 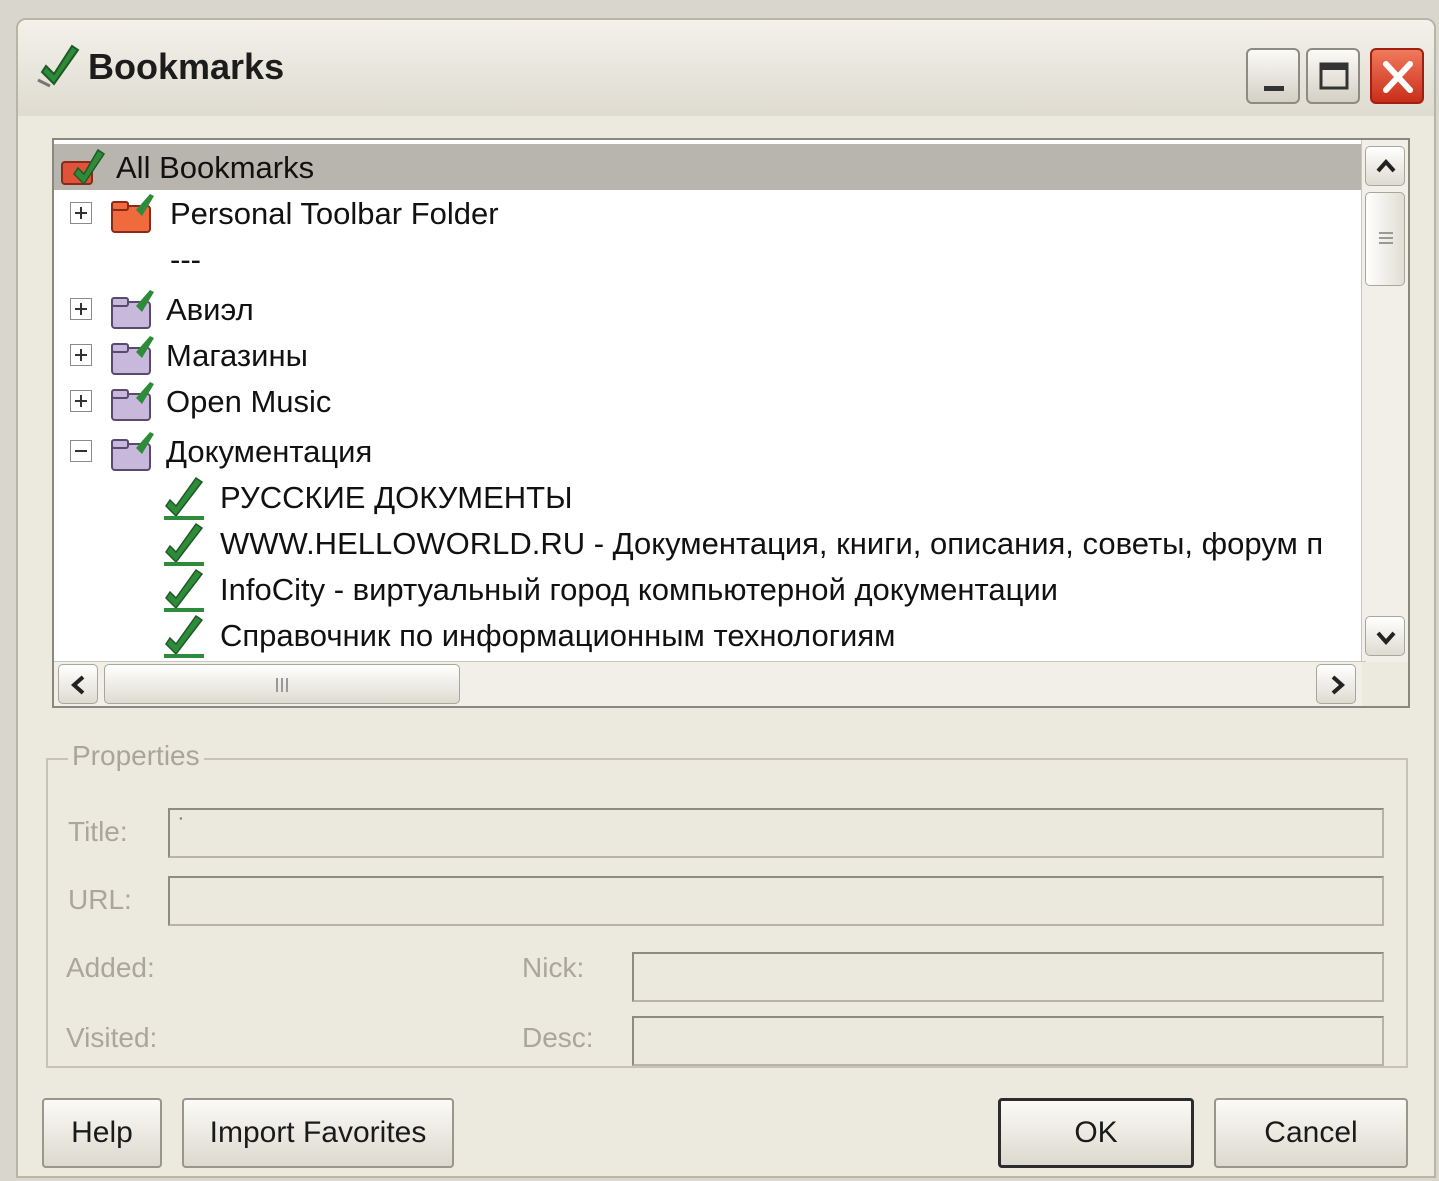 I want to click on chevron-right-icon, so click(x=1338, y=685).